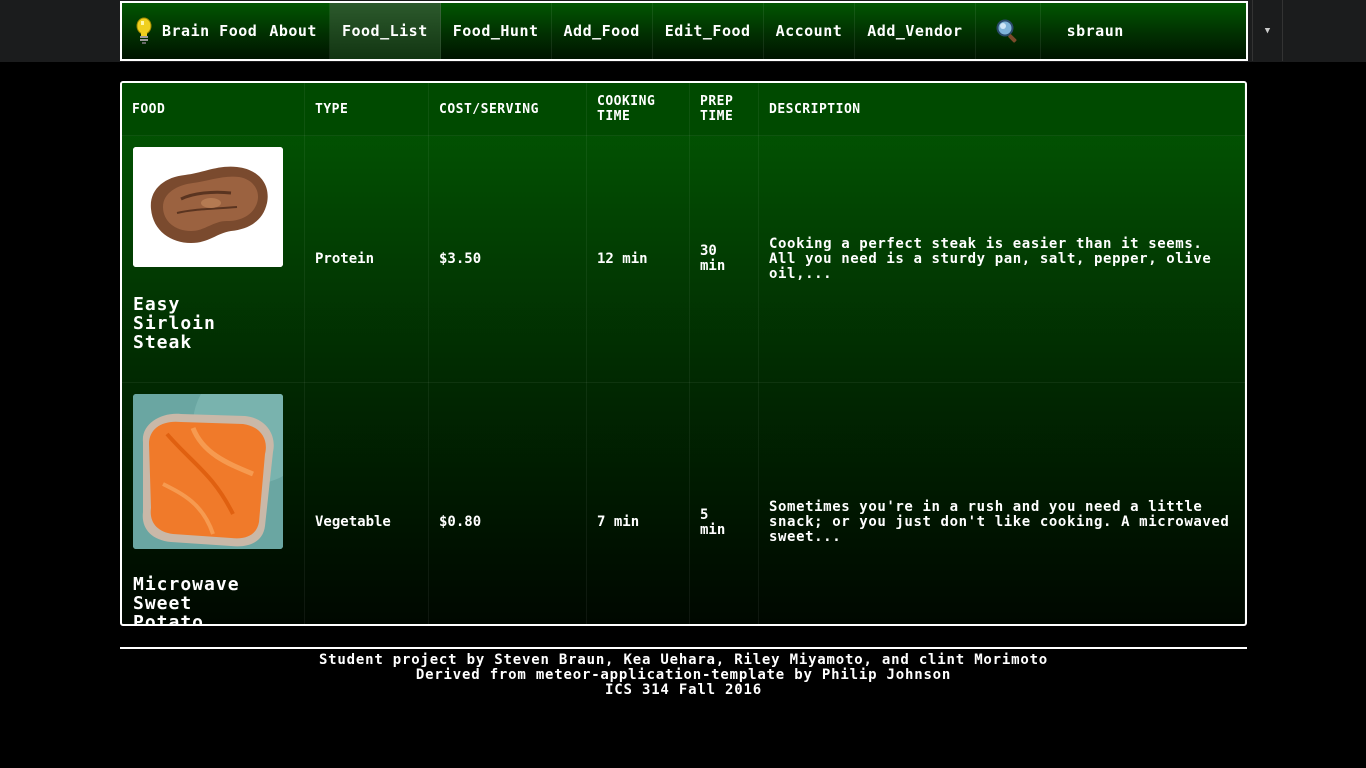 The width and height of the screenshot is (1366, 768). Describe the element at coordinates (144, 30) in the screenshot. I see `lightbulb-icon` at that location.